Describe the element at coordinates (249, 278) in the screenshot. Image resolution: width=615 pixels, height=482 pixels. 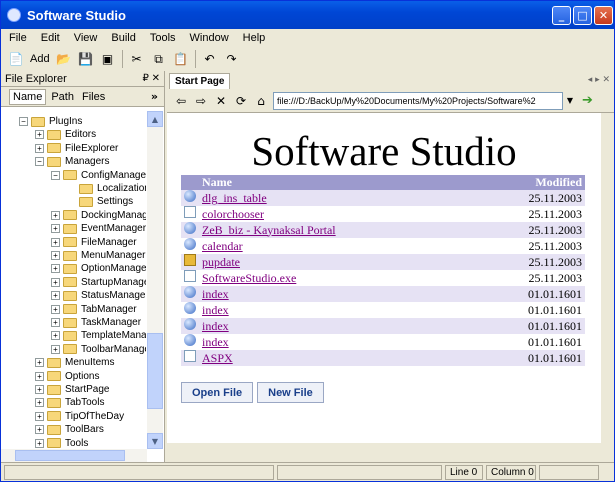
I see `file-link: SoftwareStudio.exe` at that location.